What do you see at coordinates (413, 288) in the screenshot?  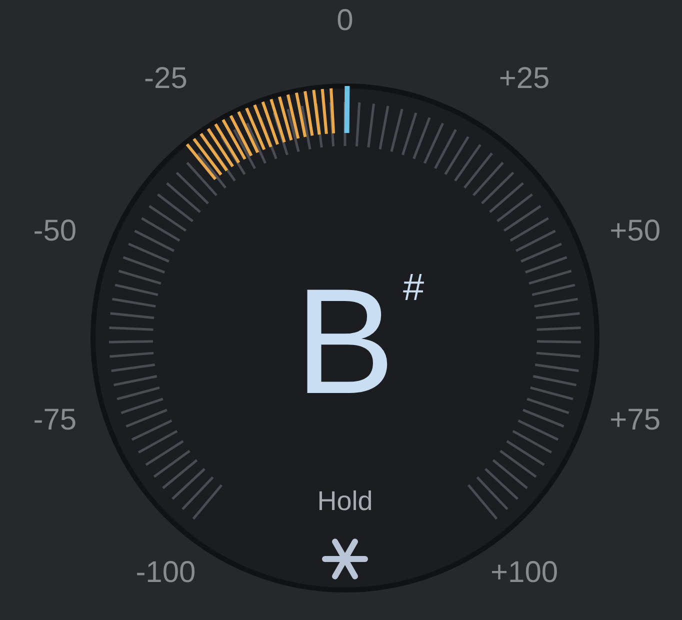 I see `accidental: #` at bounding box center [413, 288].